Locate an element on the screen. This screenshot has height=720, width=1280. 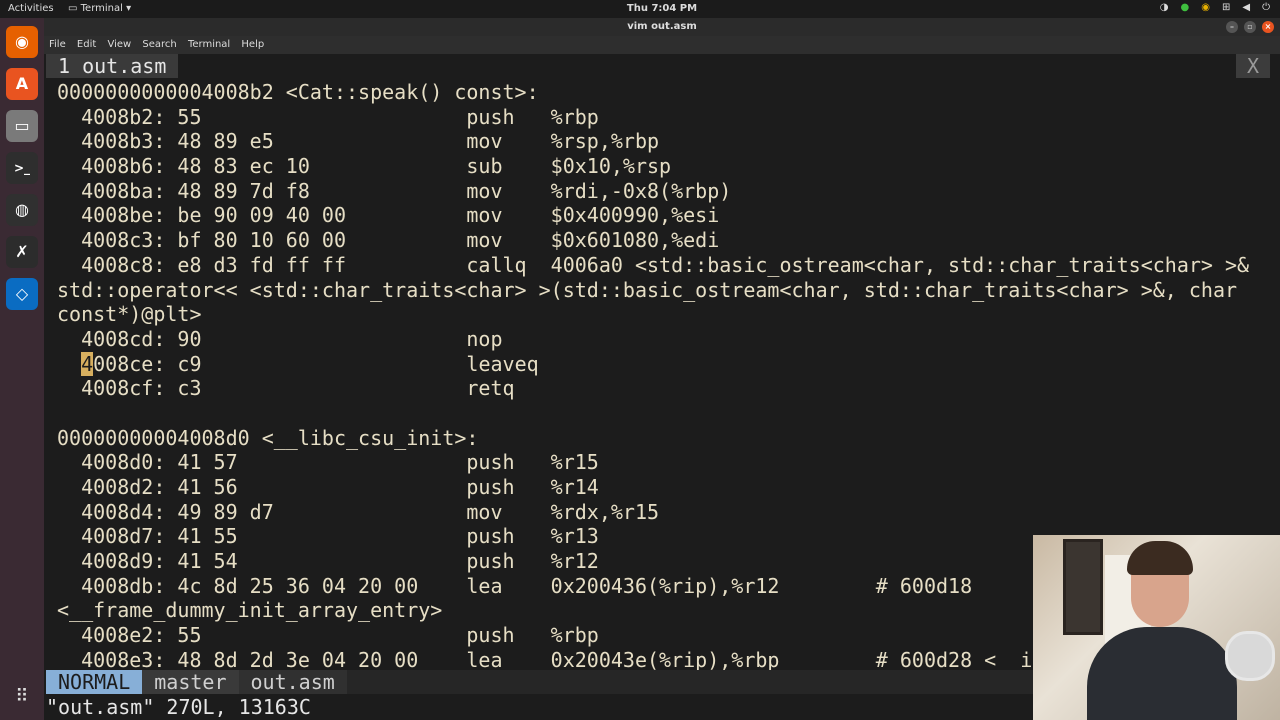
vim-tab-close: X is located at coordinates (1253, 66).